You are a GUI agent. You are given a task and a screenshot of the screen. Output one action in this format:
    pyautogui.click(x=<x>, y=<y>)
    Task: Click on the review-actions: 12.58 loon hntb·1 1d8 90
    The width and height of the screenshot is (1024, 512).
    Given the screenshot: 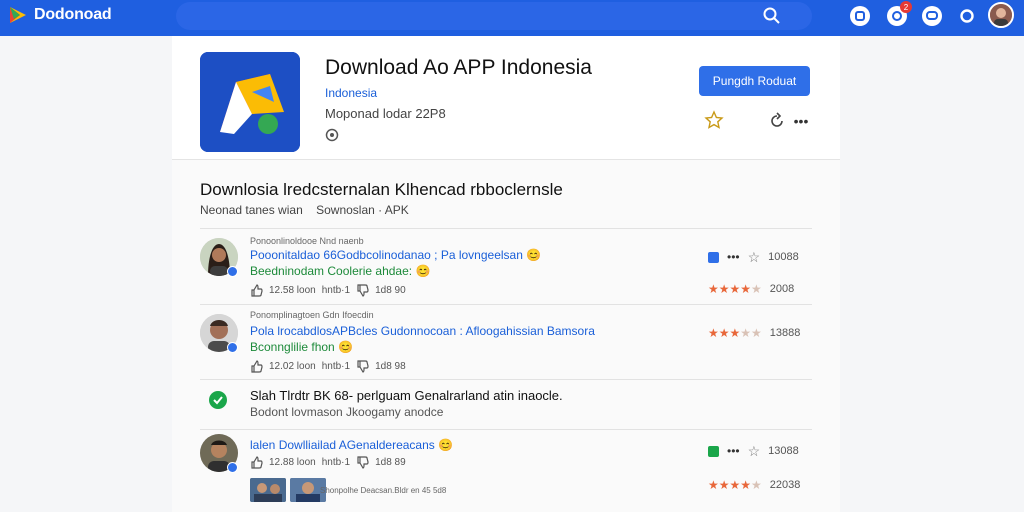 What is the action you would take?
    pyautogui.click(x=328, y=290)
    